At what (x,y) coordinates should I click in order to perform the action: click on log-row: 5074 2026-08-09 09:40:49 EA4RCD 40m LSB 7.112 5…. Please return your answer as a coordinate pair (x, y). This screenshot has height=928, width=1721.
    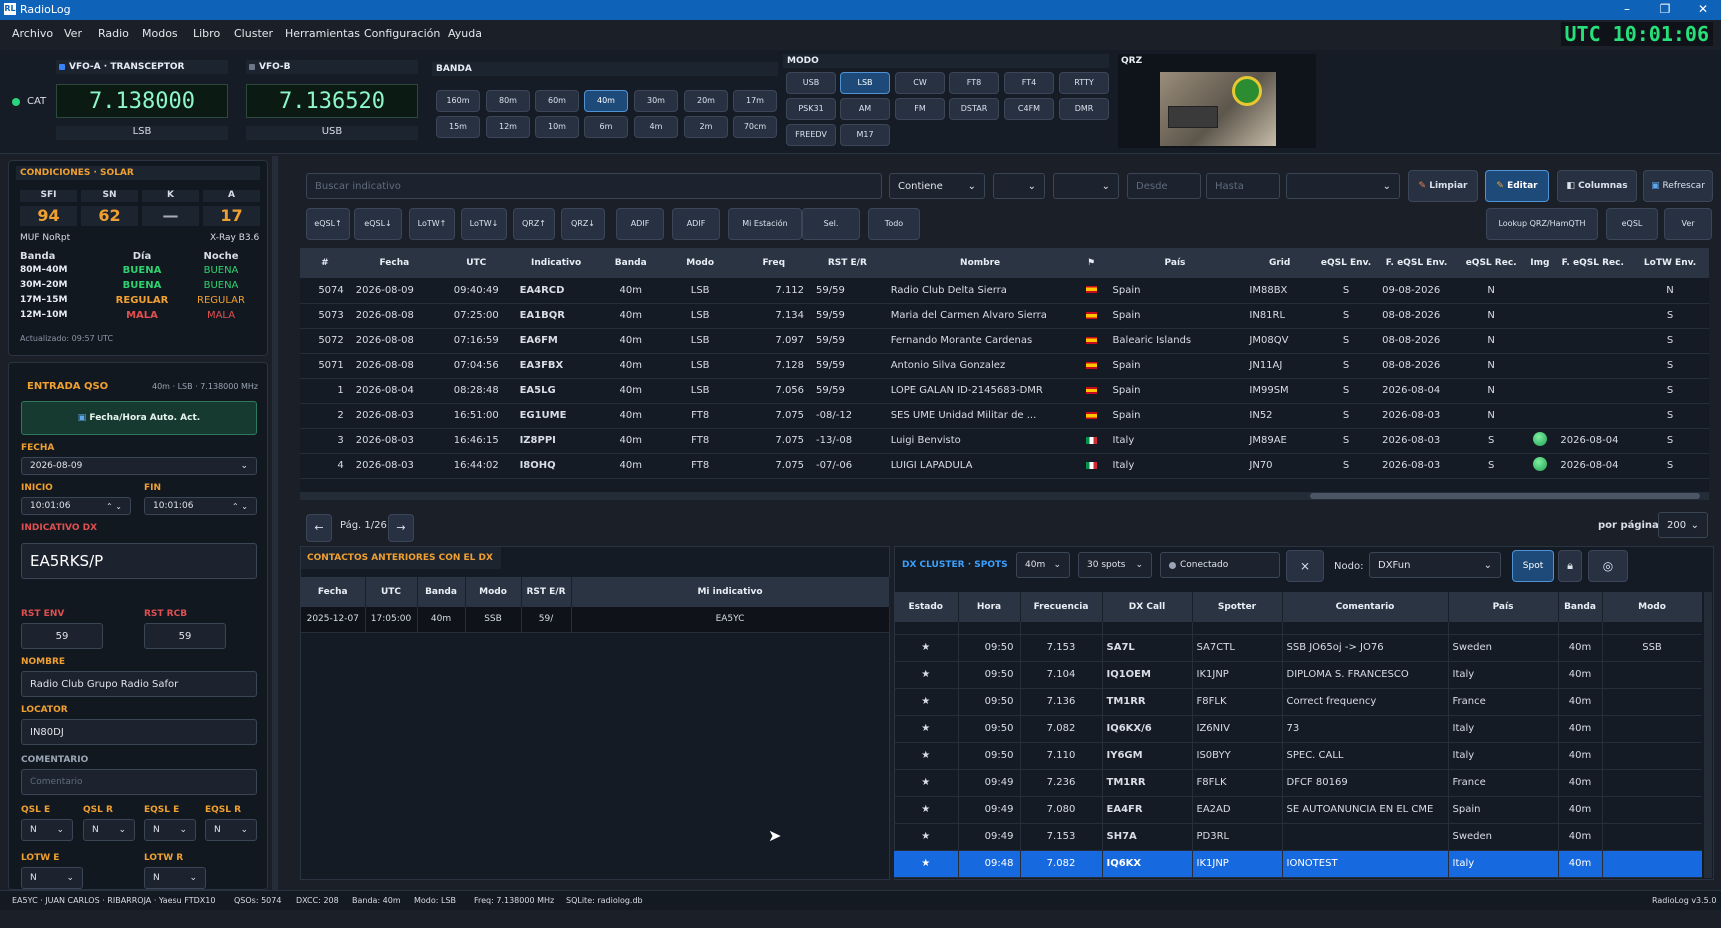
    Looking at the image, I should click on (1004, 291).